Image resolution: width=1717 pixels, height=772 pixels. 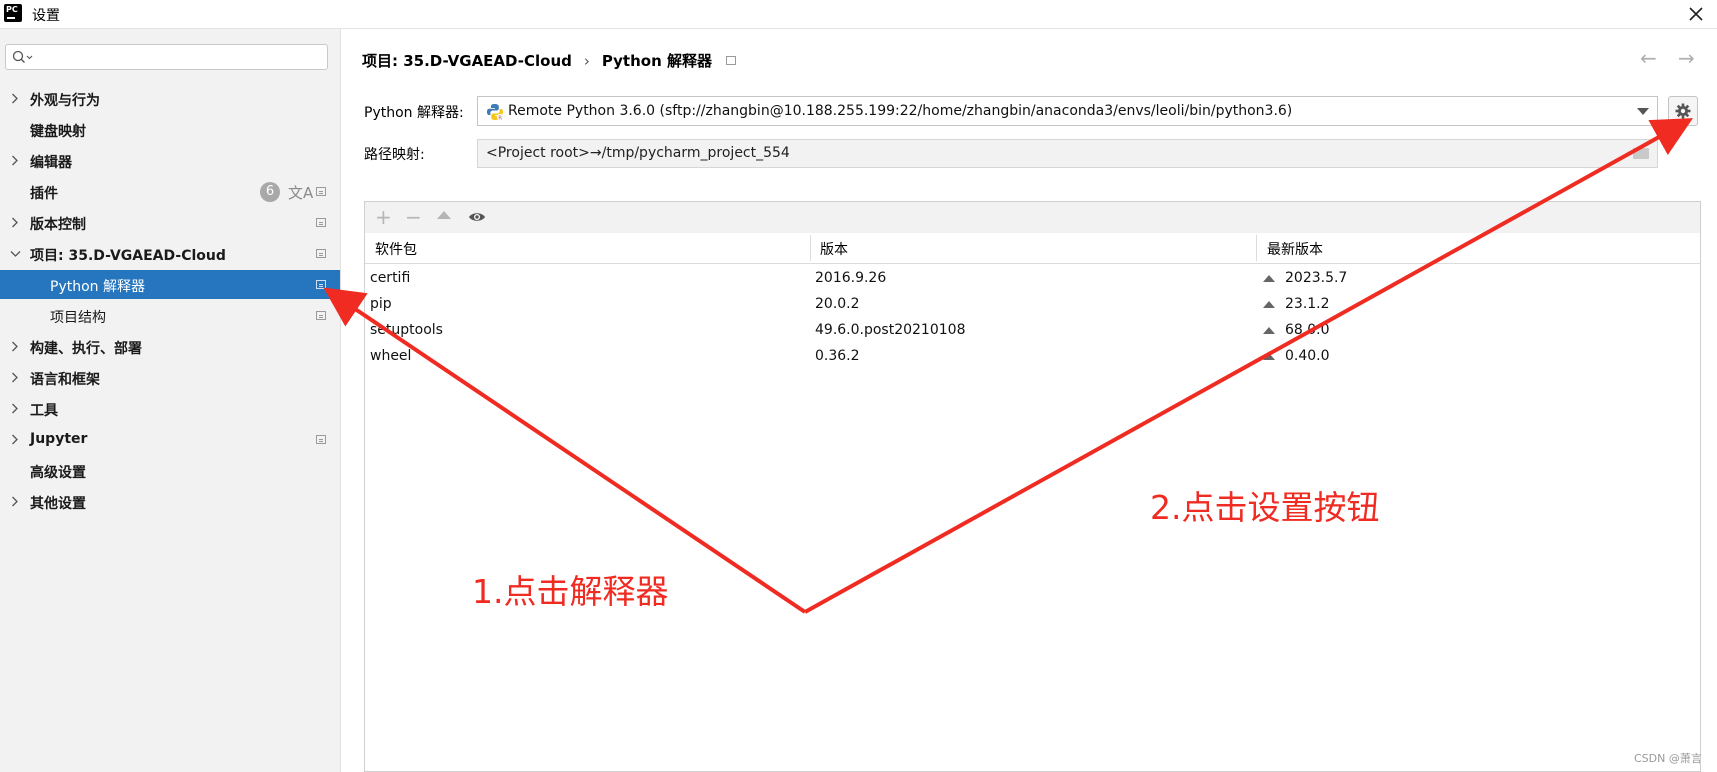 I want to click on annotation-arrow-to-interpreter, so click(x=565, y=450).